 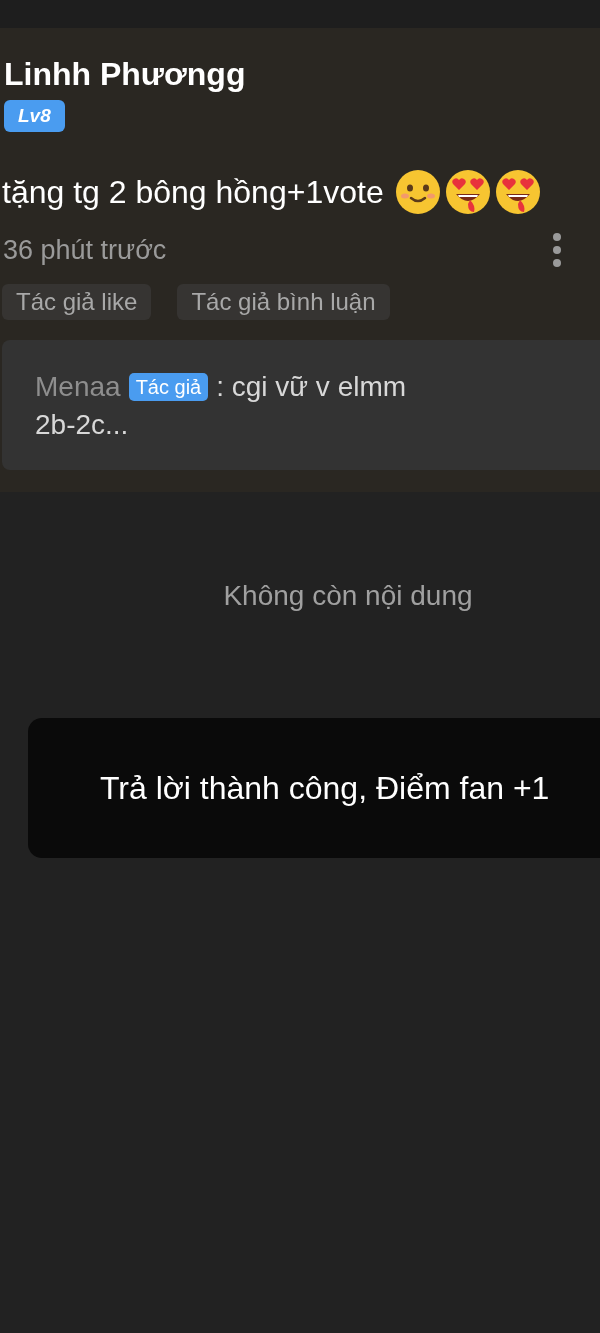 What do you see at coordinates (325, 788) in the screenshot?
I see `toast-message: Trả lời thành công, Điểm fan +1` at bounding box center [325, 788].